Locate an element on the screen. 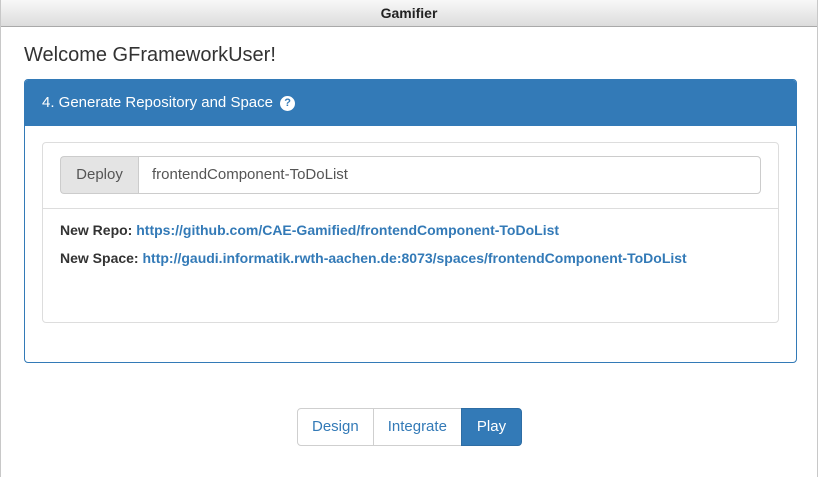 The image size is (818, 477). divider is located at coordinates (410, 208).